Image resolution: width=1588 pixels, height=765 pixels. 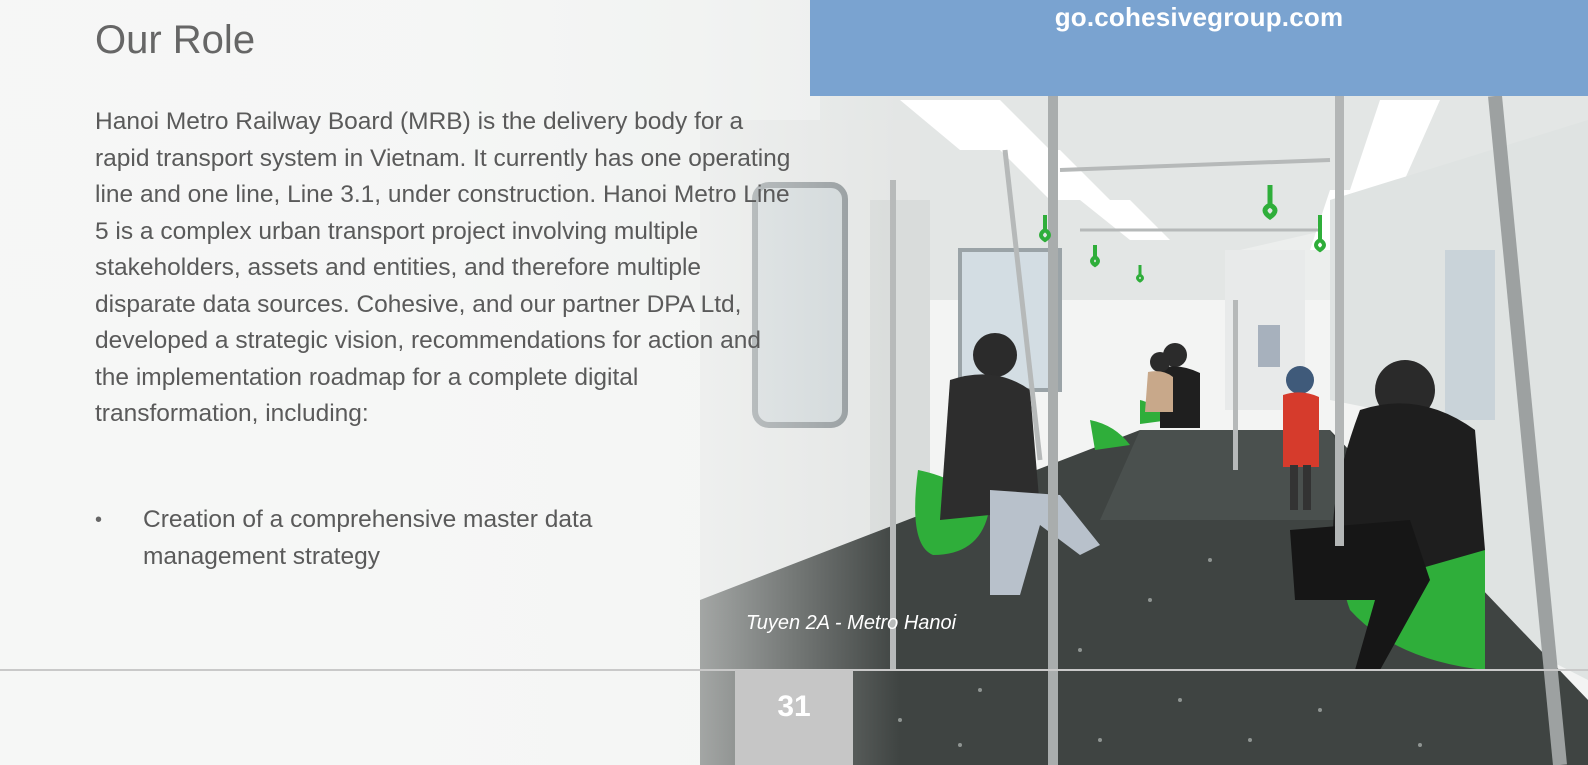 What do you see at coordinates (851, 623) in the screenshot?
I see `photo-caption: Tuyen 2A - Metro Hanoi` at bounding box center [851, 623].